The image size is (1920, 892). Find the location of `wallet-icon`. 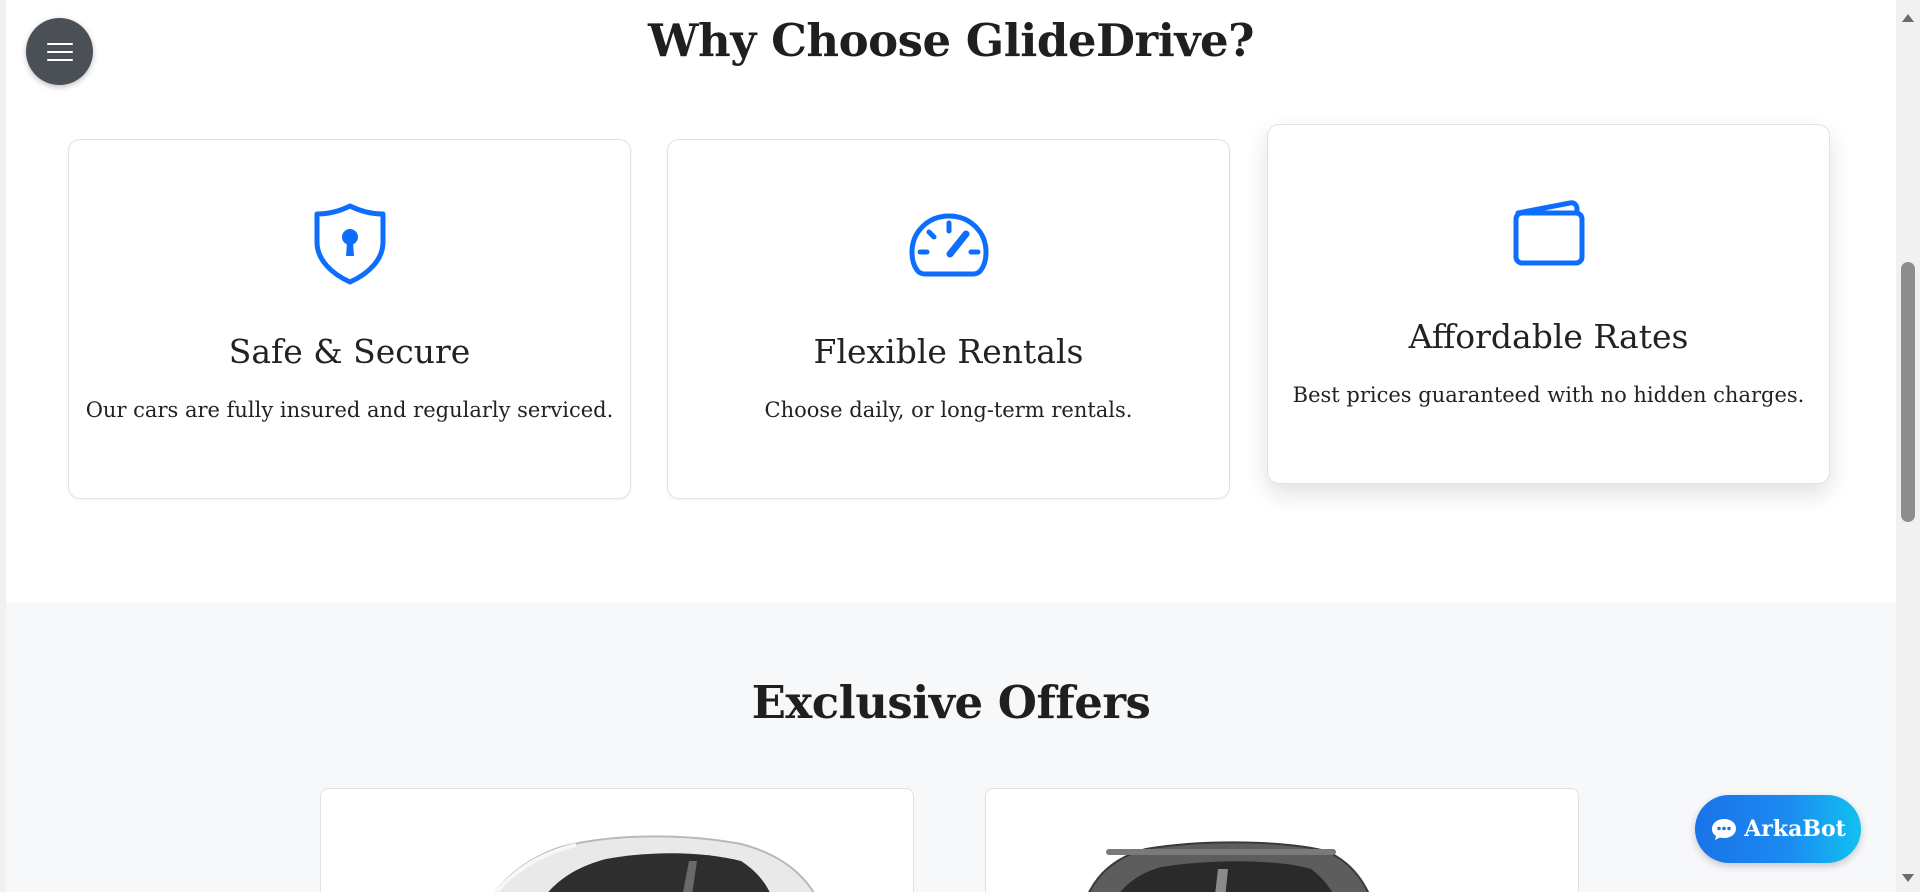

wallet-icon is located at coordinates (1548, 233).